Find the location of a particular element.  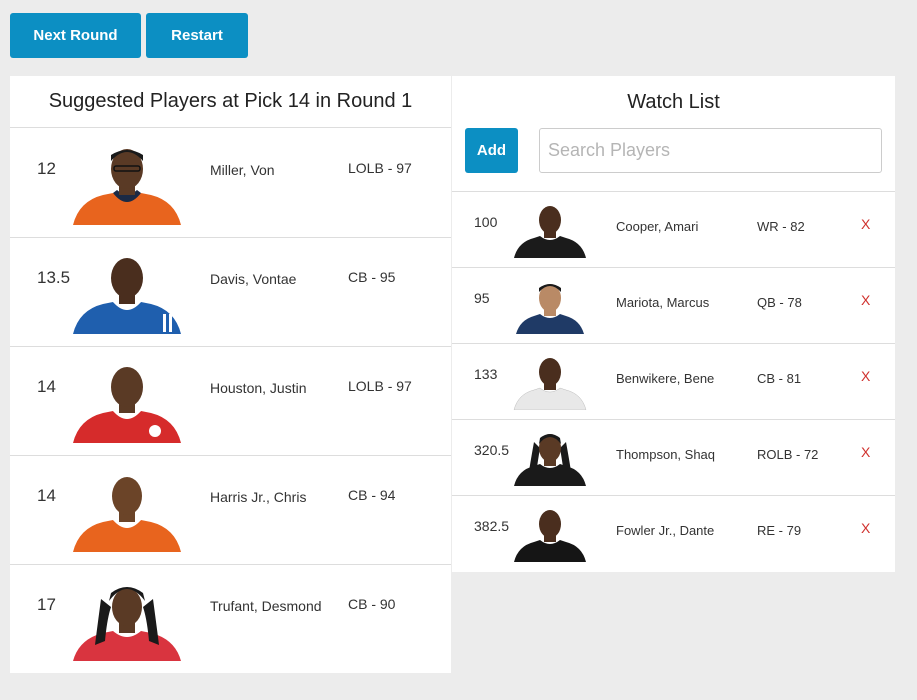

watch-list-title: Watch List is located at coordinates (673, 101).